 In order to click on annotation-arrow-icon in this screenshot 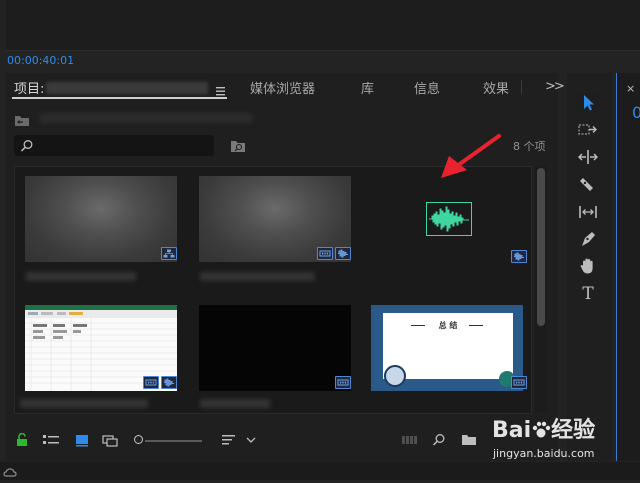, I will do `click(470, 157)`.